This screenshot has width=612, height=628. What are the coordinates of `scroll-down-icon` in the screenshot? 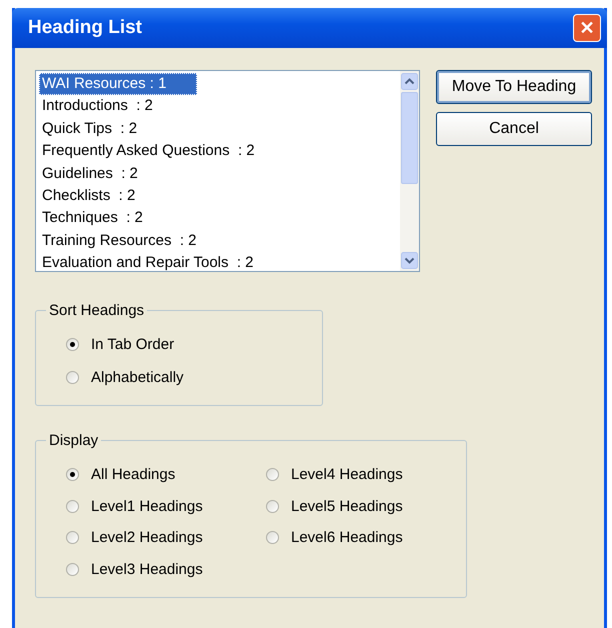 It's located at (409, 260).